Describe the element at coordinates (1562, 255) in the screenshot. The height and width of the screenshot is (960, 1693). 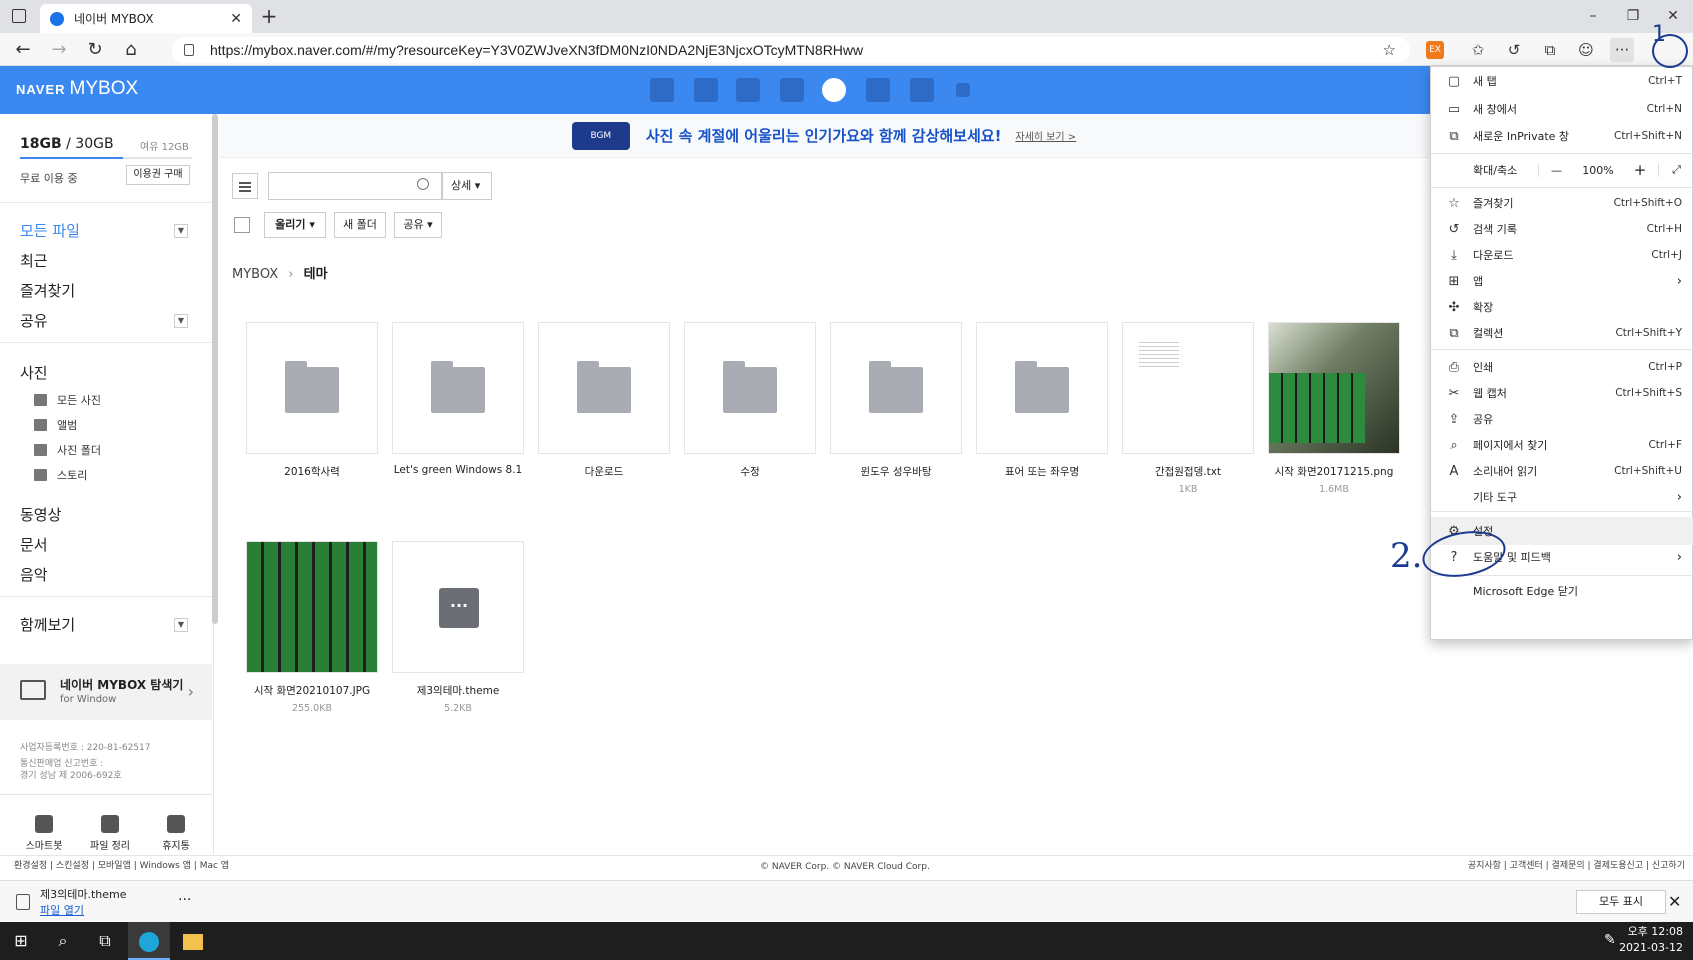
I see `menu-item-download: ⤓ 다운로드 Ctrl+J` at that location.